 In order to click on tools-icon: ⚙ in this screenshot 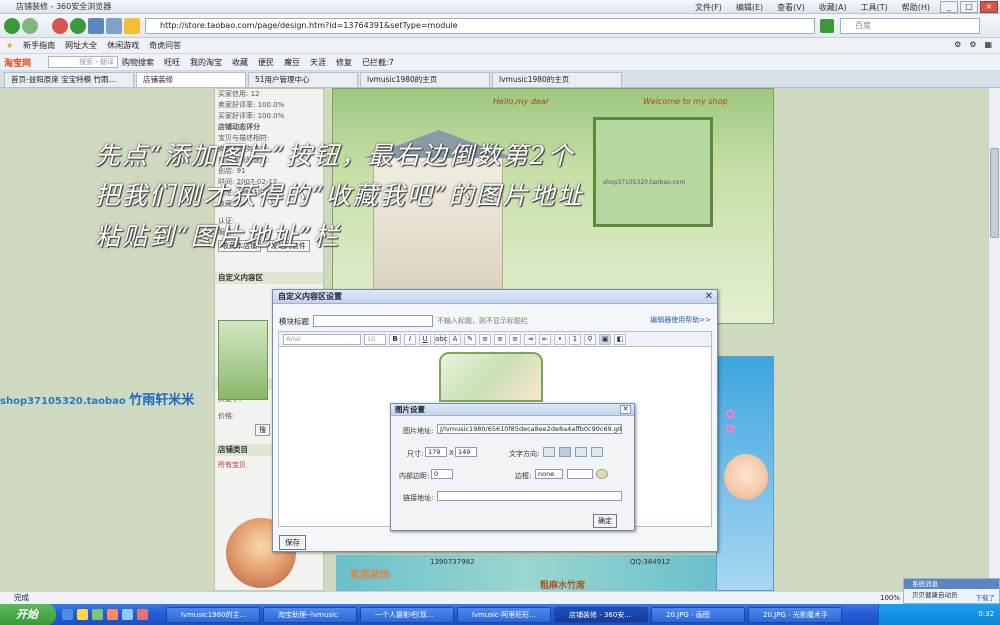, I will do `click(972, 44)`.